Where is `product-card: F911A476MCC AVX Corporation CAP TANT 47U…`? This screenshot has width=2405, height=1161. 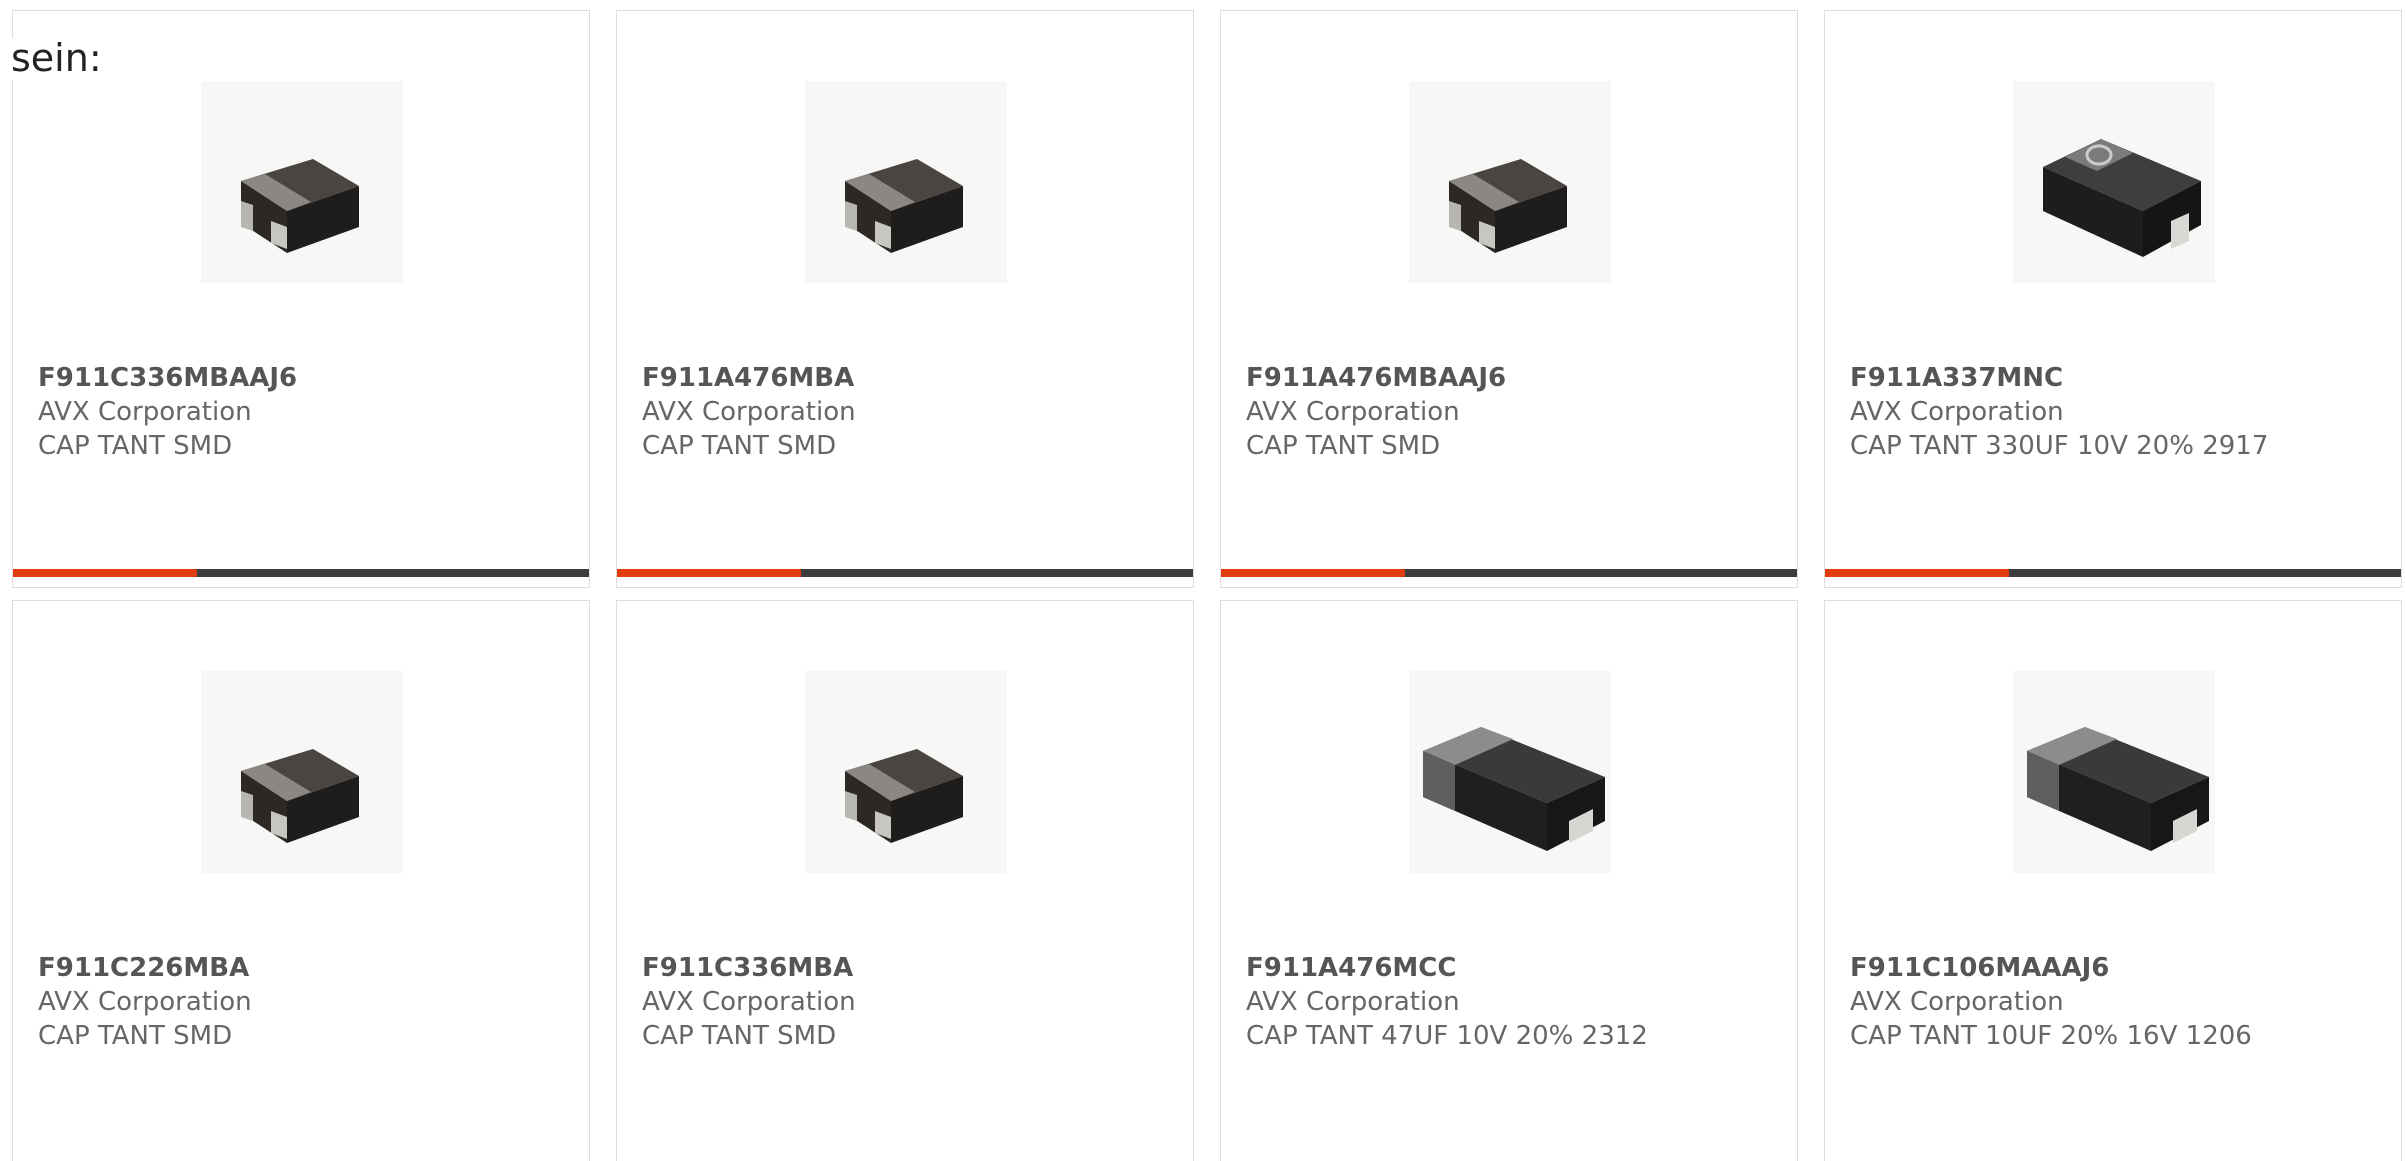 product-card: F911A476MCC AVX Corporation CAP TANT 47U… is located at coordinates (1509, 880).